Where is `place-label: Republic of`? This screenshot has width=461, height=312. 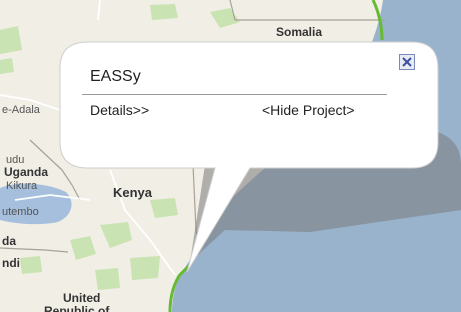
place-label: Republic of is located at coordinates (77, 308).